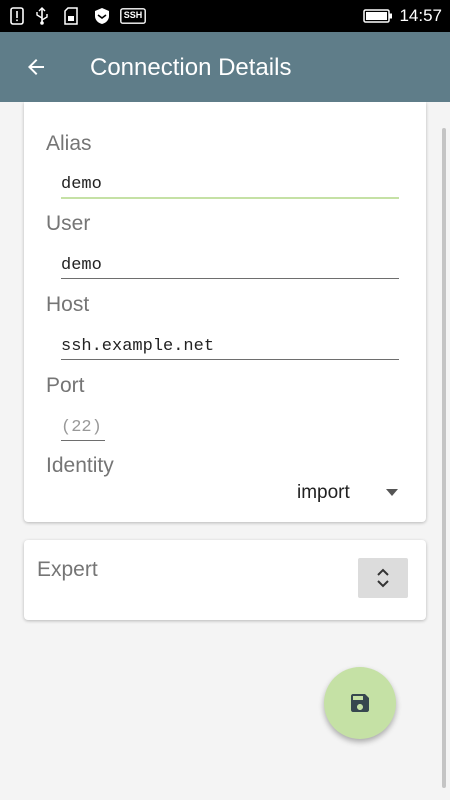 The width and height of the screenshot is (450, 800). I want to click on save-button, so click(360, 703).